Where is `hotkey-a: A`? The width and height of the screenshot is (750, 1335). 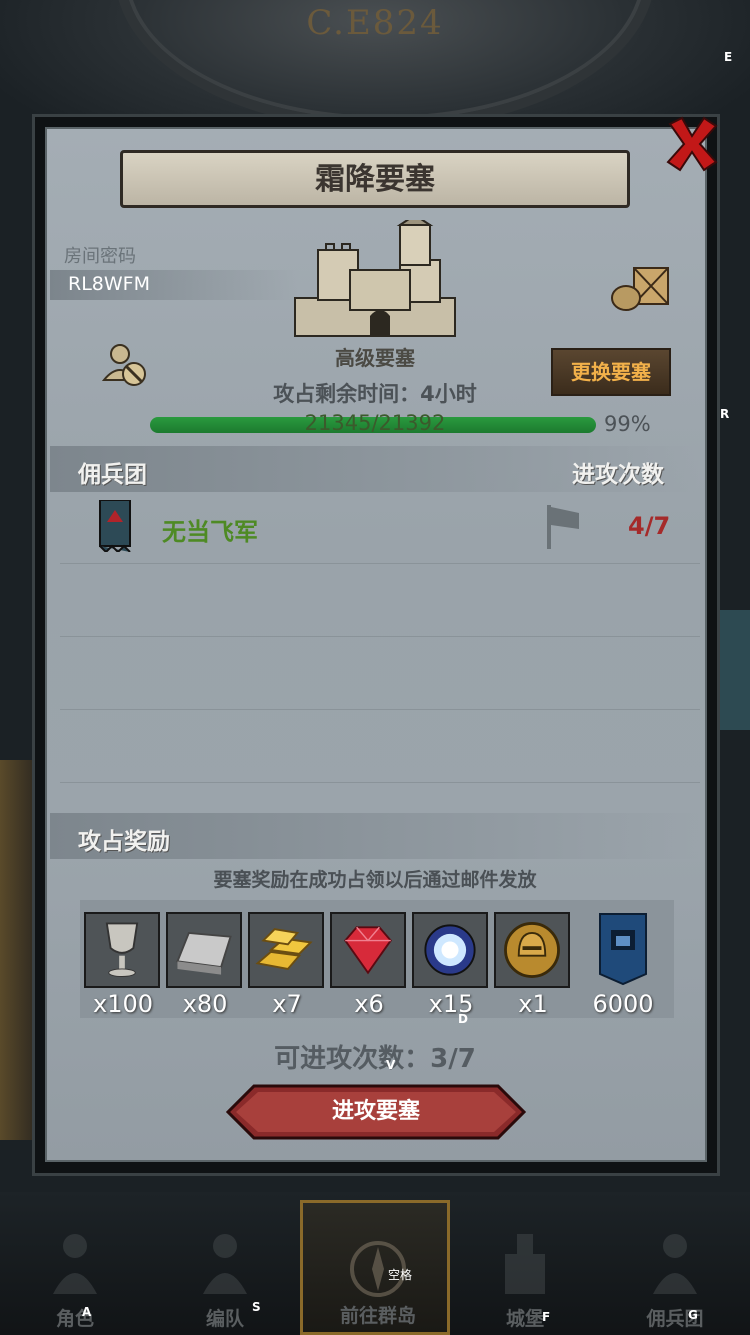 hotkey-a: A is located at coordinates (87, 1312).